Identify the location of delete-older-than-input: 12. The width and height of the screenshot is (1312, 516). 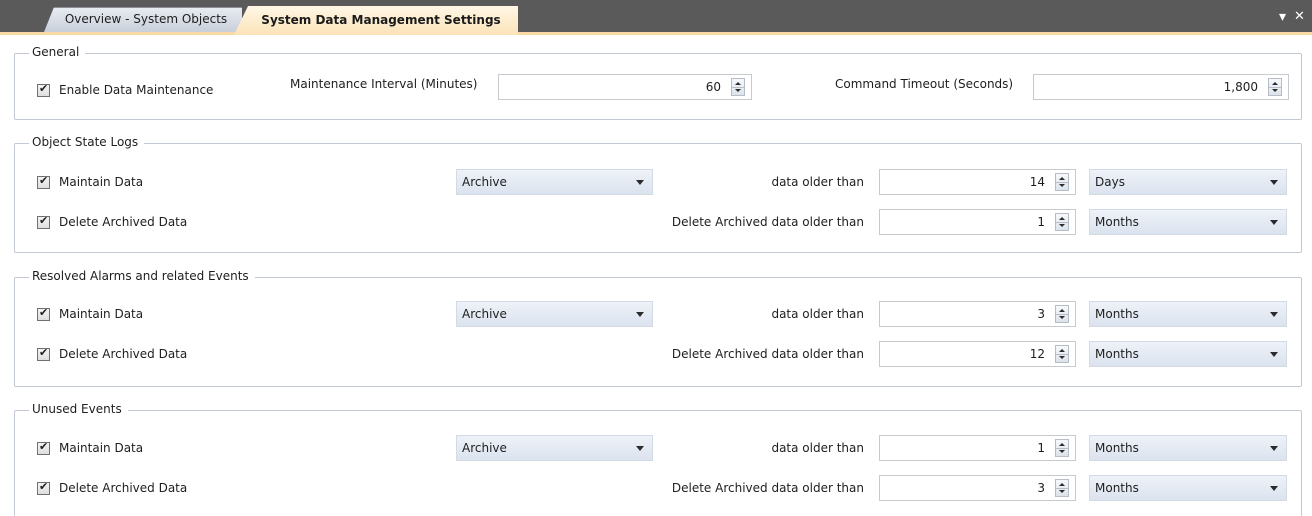
(977, 354).